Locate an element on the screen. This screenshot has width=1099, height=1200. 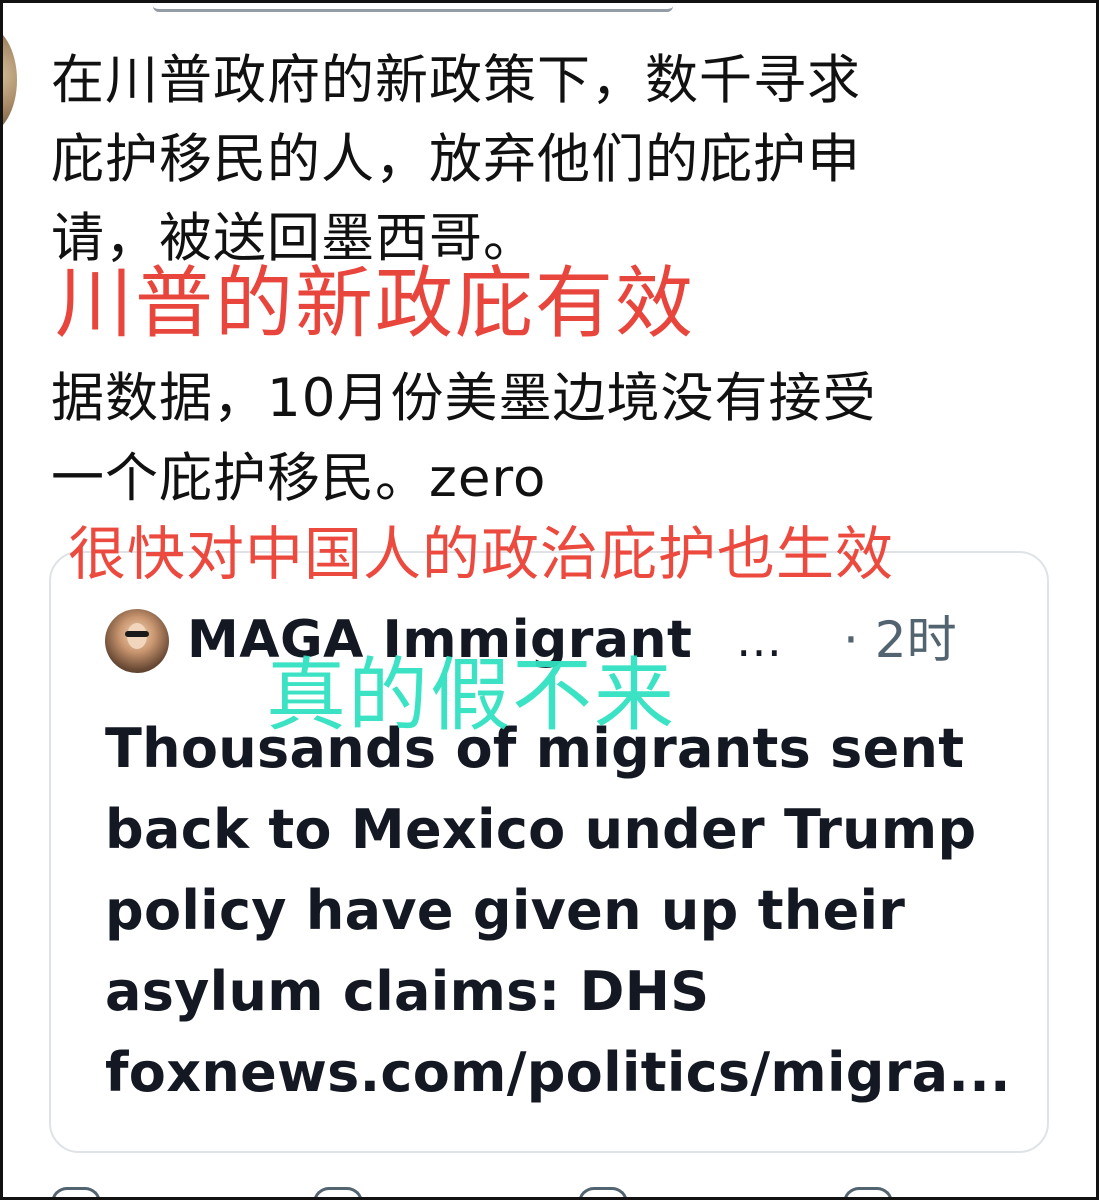
tweet-text-continued: 据数据，10月份美墨边境没有接受 一个庇护移民。zero is located at coordinates (556, 439).